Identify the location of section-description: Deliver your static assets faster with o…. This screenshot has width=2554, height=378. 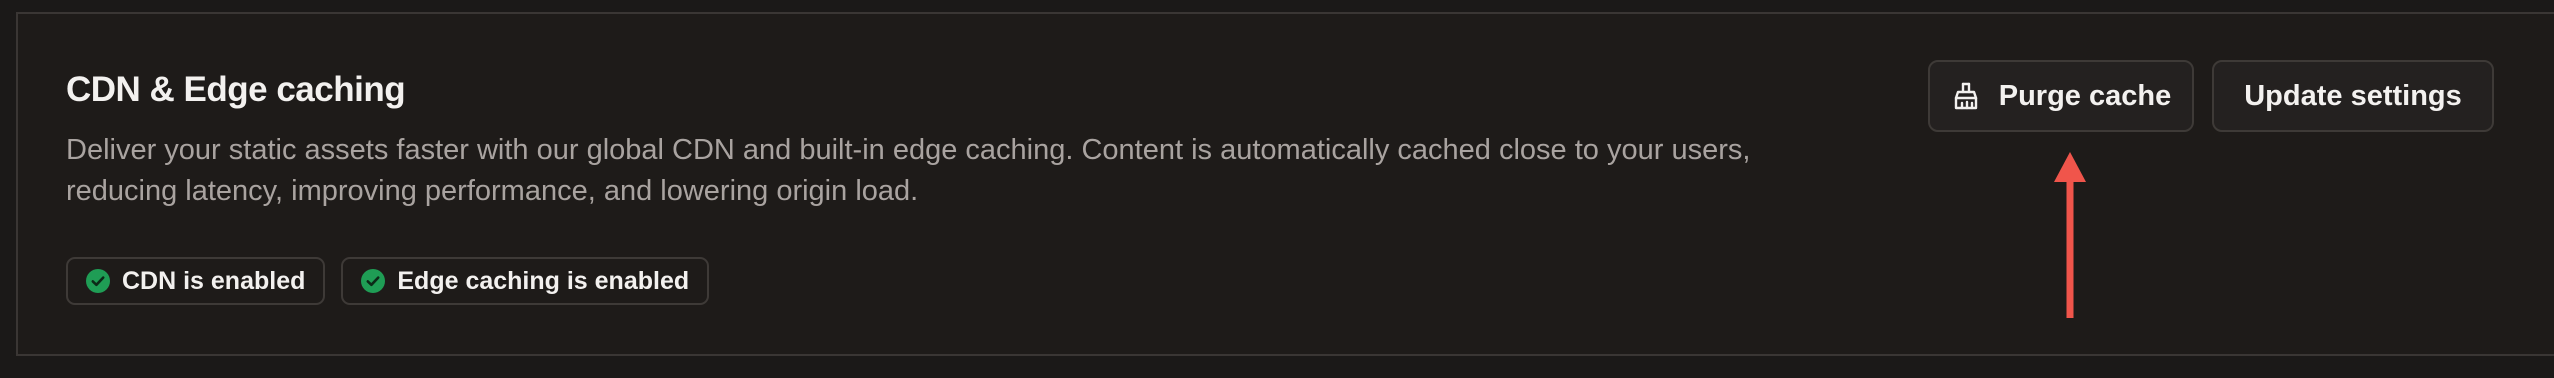
(908, 170).